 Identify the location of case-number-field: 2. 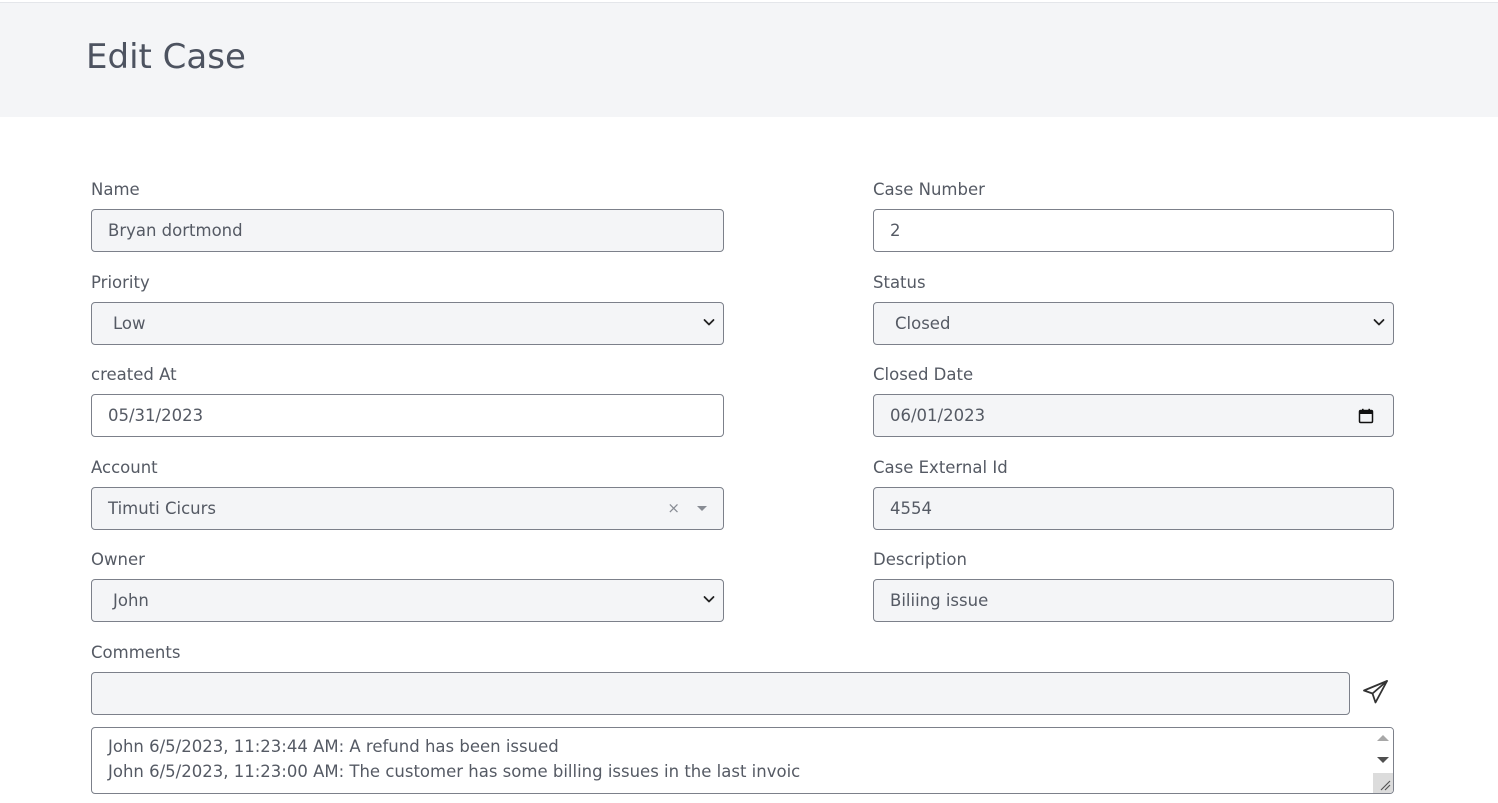
(1133, 230).